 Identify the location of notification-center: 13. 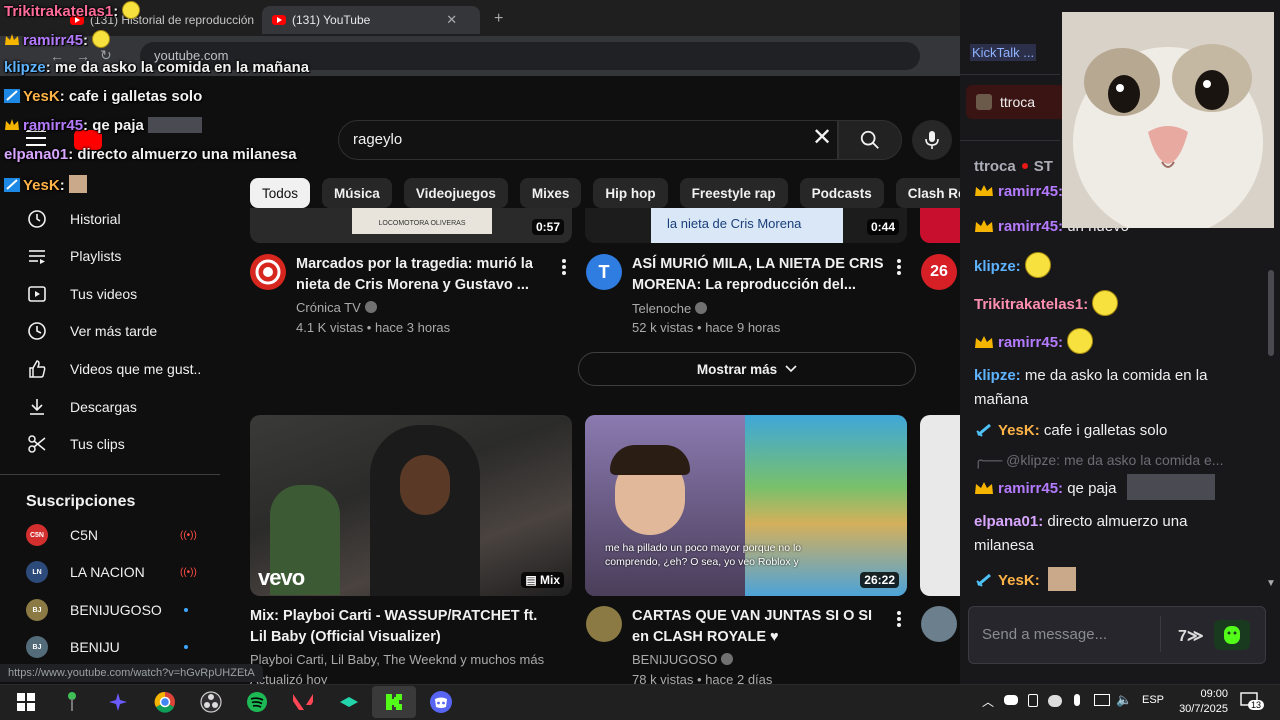
(1252, 701).